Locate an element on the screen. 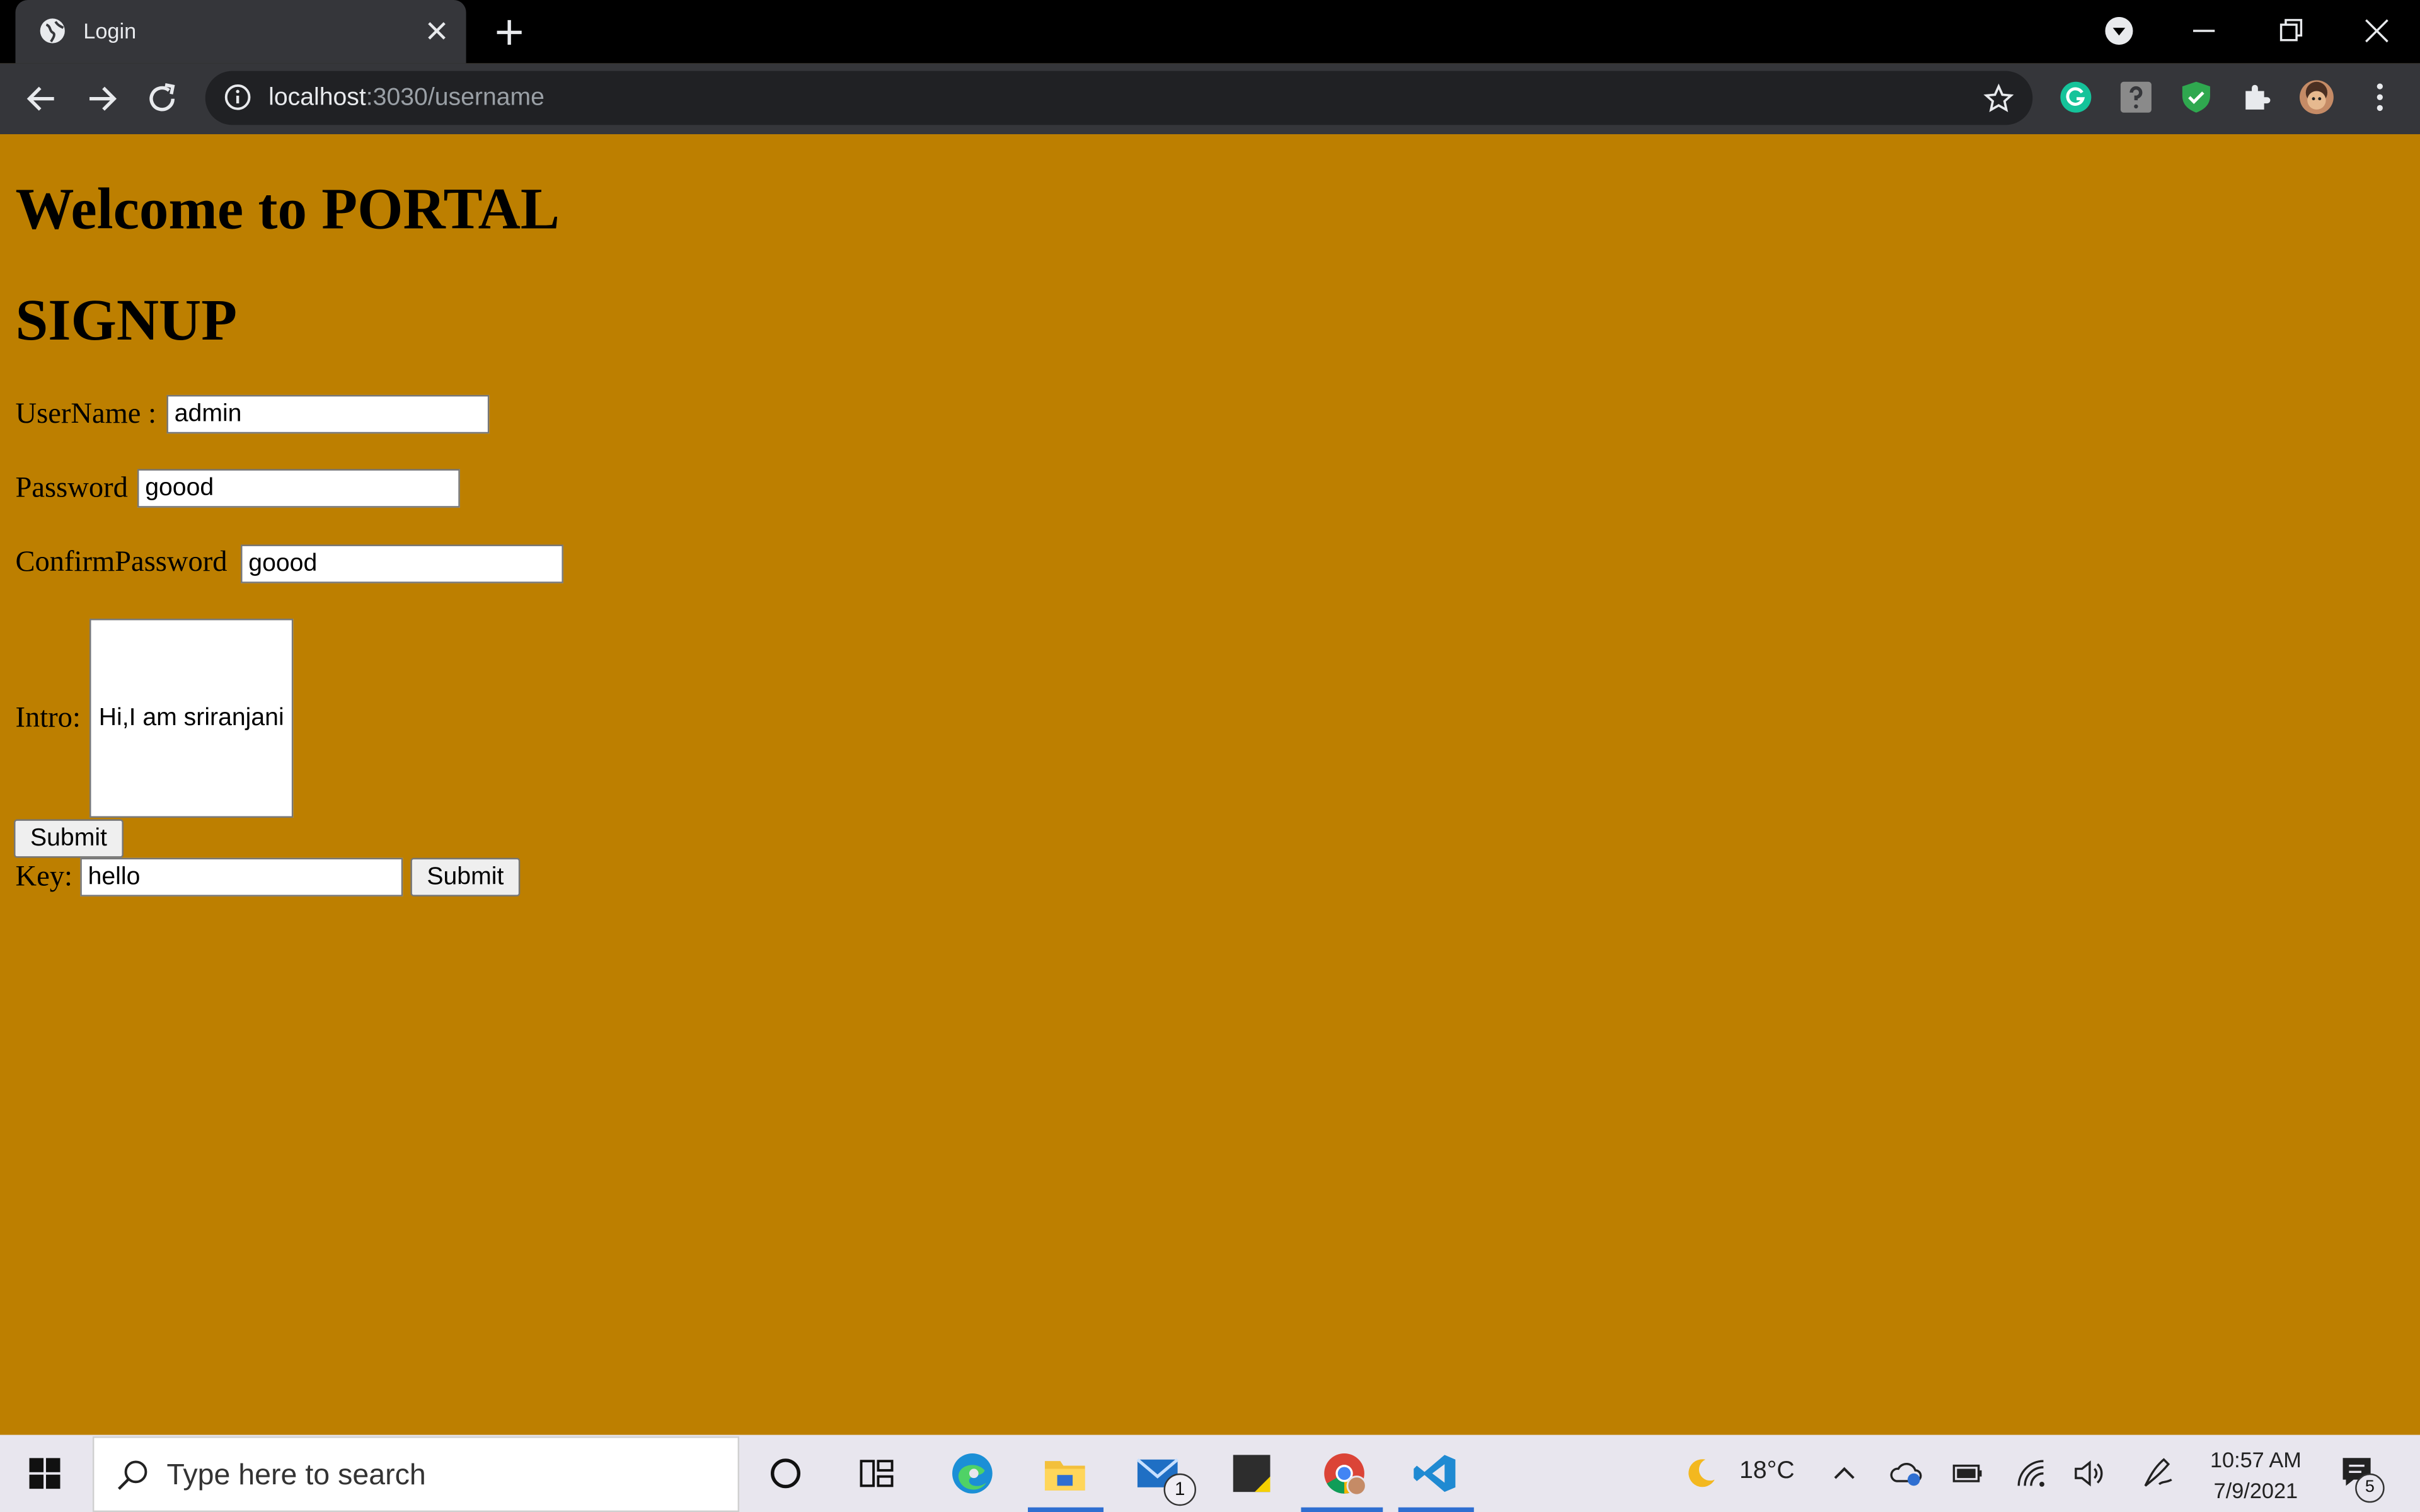 This screenshot has height=1512, width=2420. username-input: admin is located at coordinates (328, 414).